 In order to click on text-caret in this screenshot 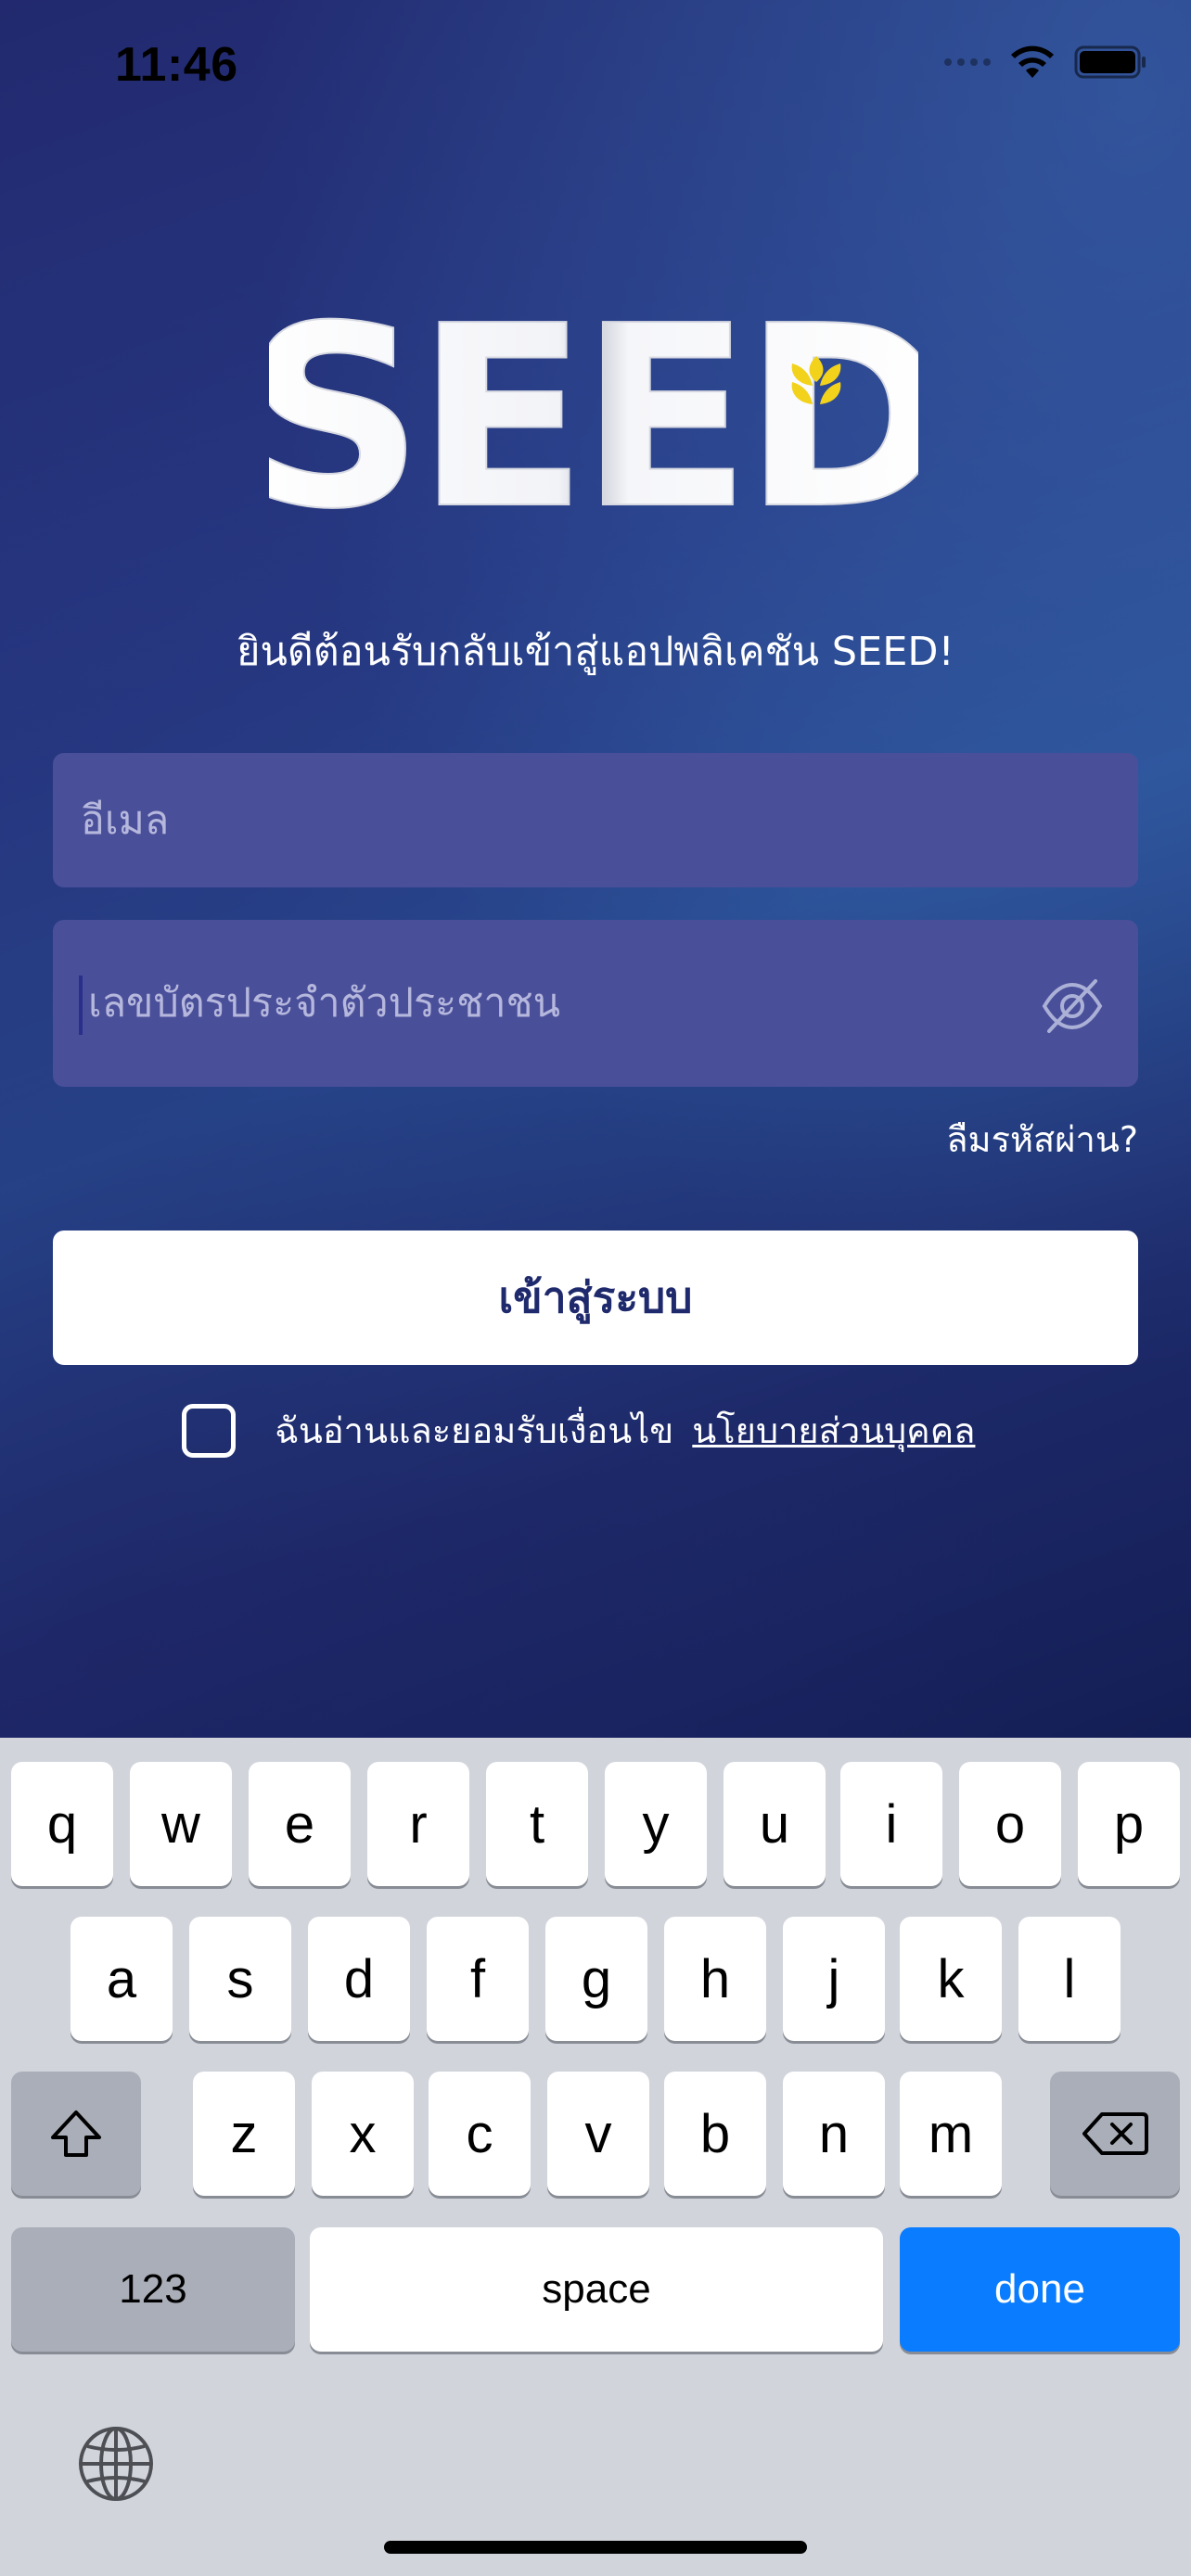, I will do `click(81, 1005)`.